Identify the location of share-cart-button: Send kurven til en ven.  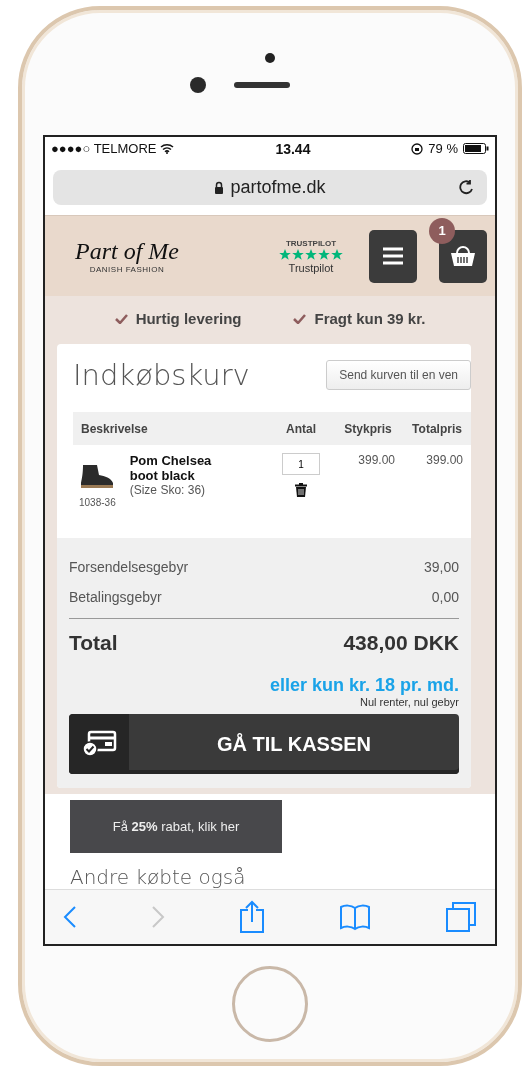
(398, 375).